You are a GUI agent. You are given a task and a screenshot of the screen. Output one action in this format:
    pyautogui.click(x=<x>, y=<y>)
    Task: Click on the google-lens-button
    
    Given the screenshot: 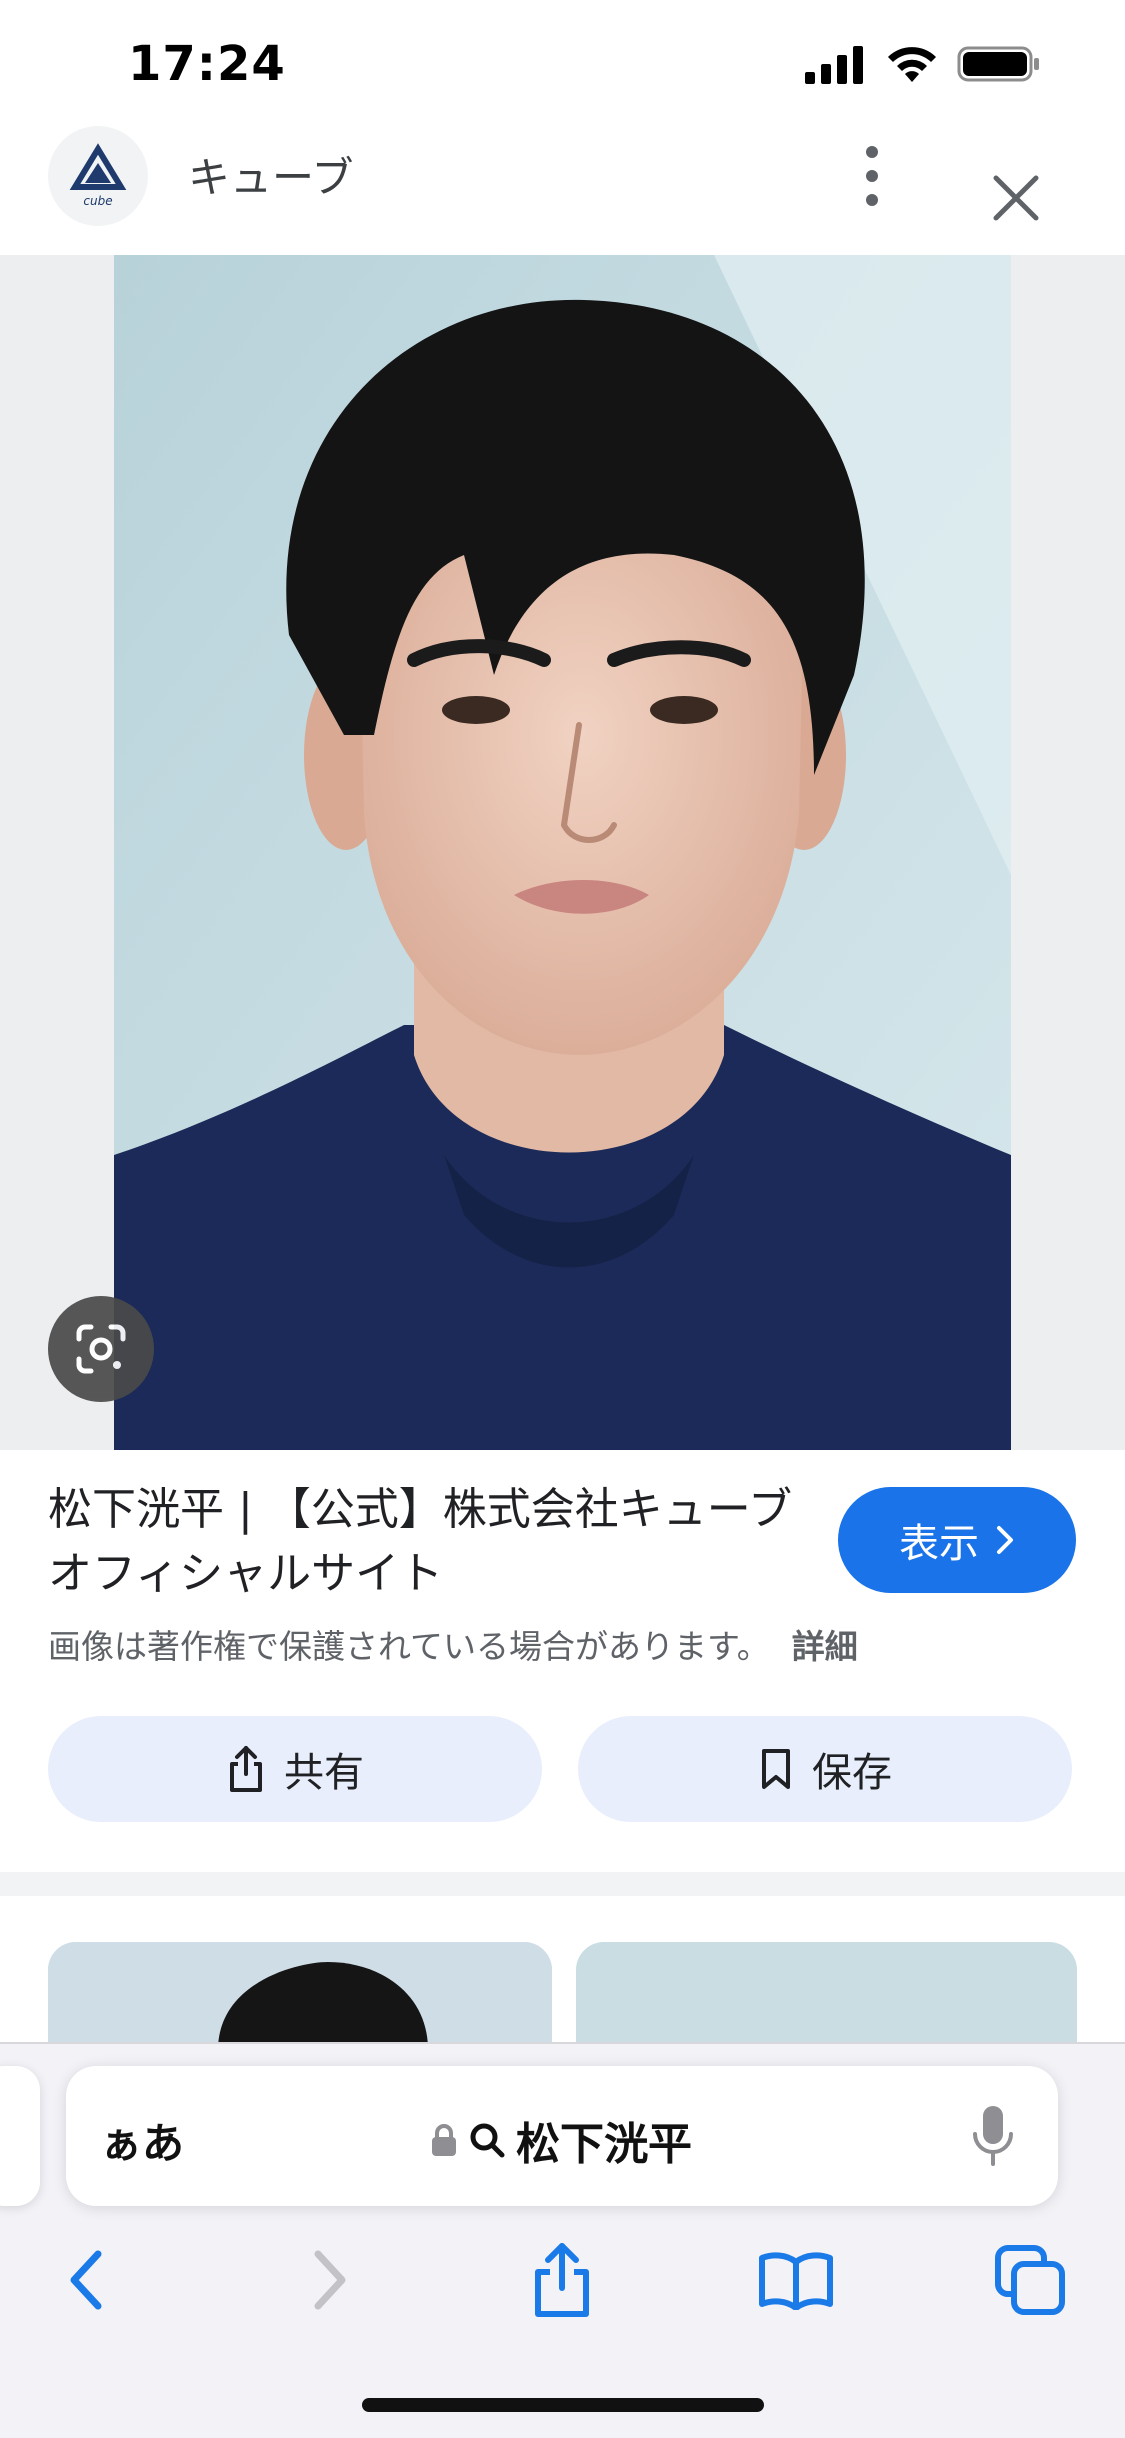 What is the action you would take?
    pyautogui.click(x=101, y=1349)
    